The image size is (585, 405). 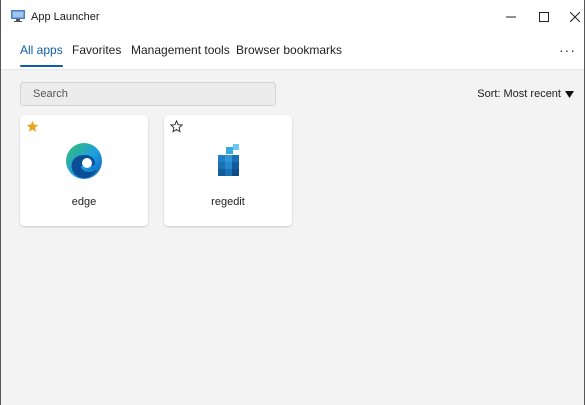 I want to click on close-button, so click(x=571, y=17).